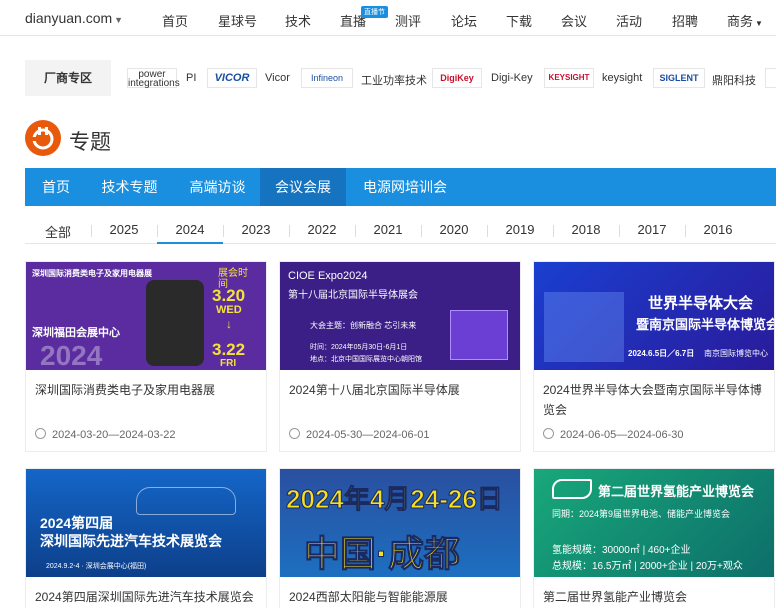  Describe the element at coordinates (647, 566) in the screenshot. I see `banner-text: 总规模：16.5万㎡ | 2000+企业 | 20万+观众` at that location.